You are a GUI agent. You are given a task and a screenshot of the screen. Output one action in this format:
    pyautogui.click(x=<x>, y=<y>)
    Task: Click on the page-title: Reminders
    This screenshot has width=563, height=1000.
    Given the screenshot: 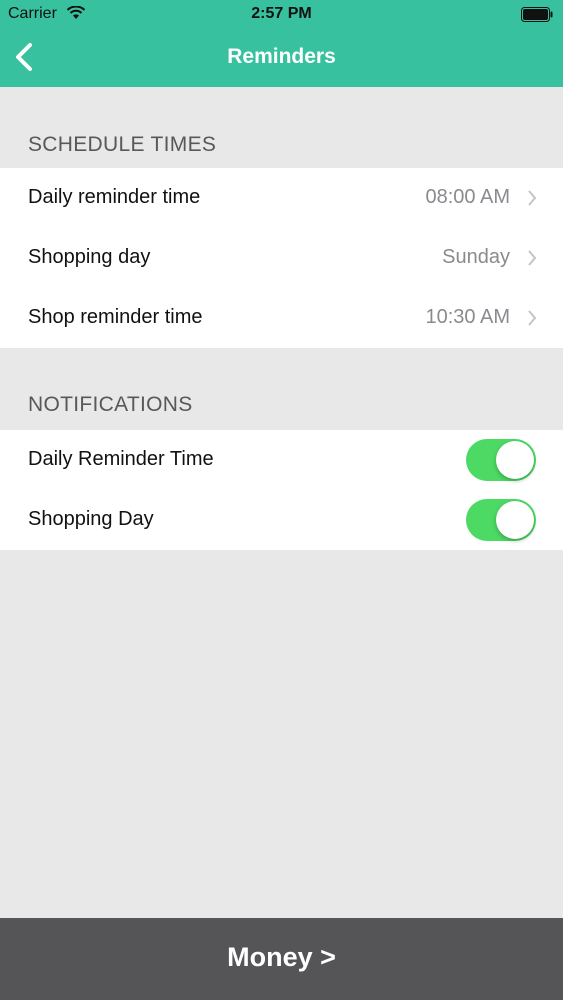 What is the action you would take?
    pyautogui.click(x=281, y=56)
    